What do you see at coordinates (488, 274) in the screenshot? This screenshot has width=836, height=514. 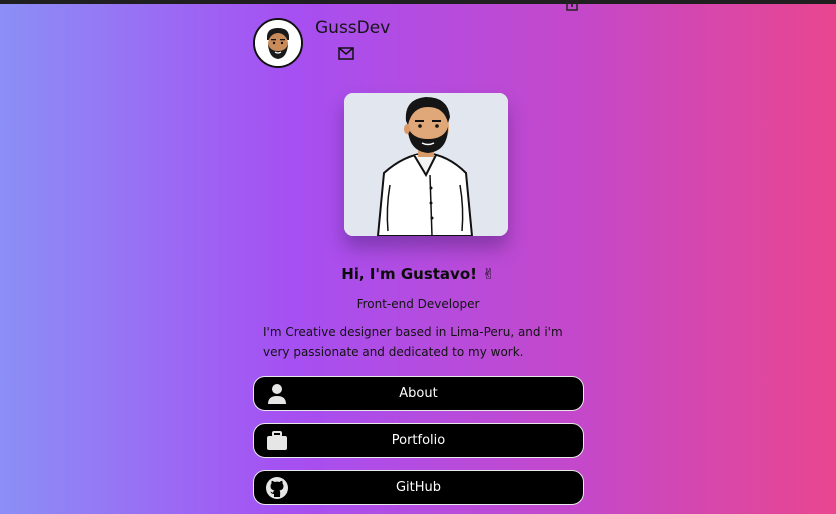 I see `victory-hand-emoji: ✌` at bounding box center [488, 274].